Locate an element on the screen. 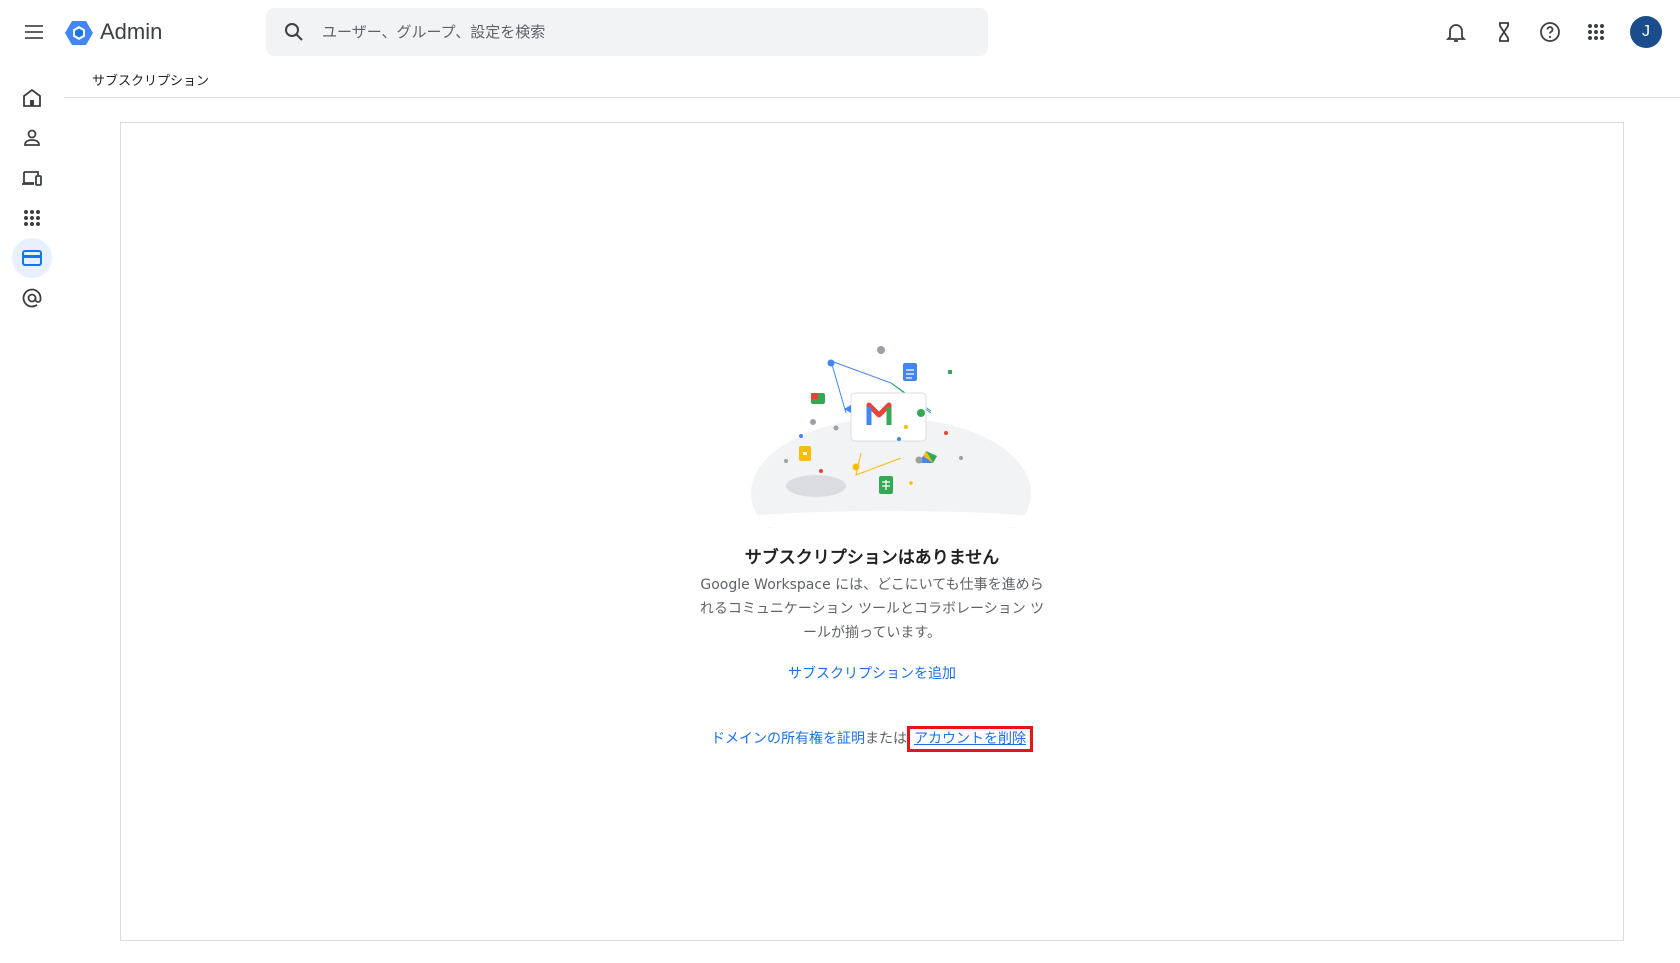 This screenshot has width=1680, height=963. person-icon is located at coordinates (32, 137).